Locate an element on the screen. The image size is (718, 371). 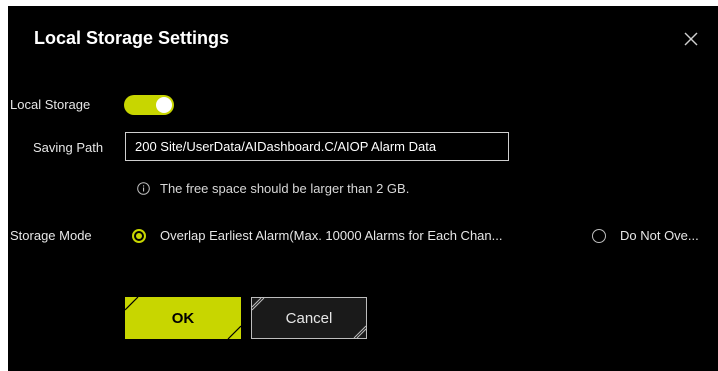
cancel-button: Cancel is located at coordinates (309, 318).